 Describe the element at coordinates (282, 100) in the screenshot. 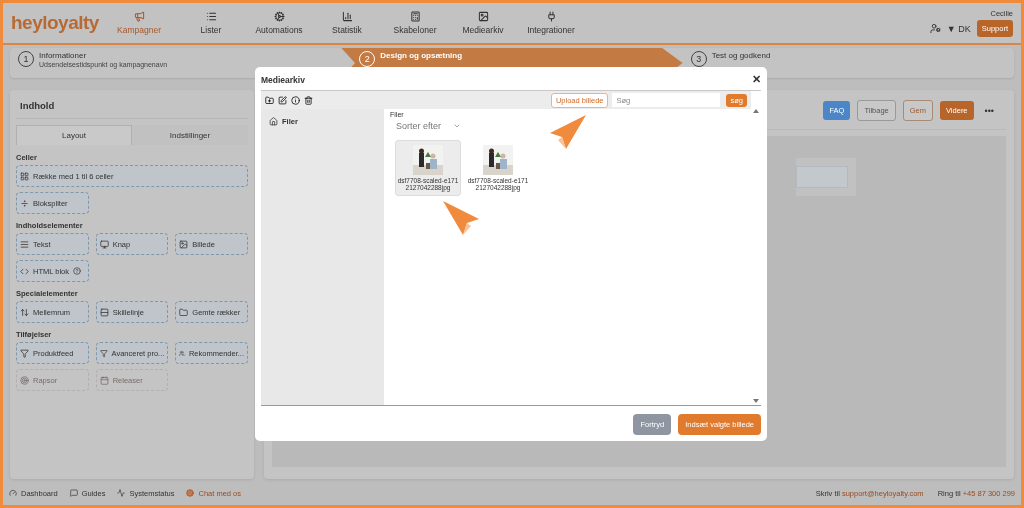

I see `edit-icon` at that location.